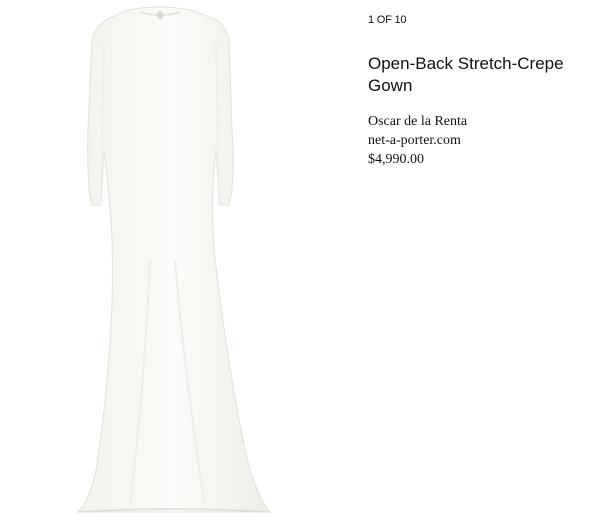 Image resolution: width=600 pixels, height=523 pixels. Describe the element at coordinates (387, 20) in the screenshot. I see `carousel-counter: 1 OF 10` at that location.